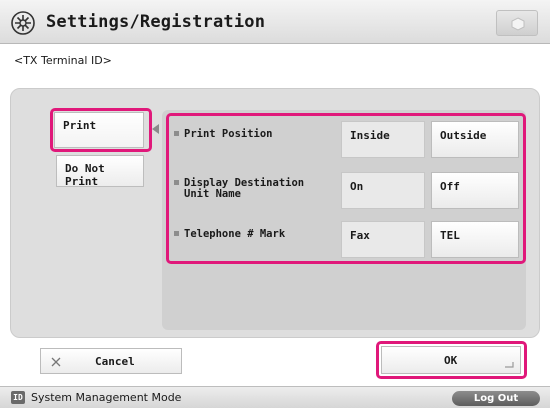 The image size is (550, 408). I want to click on cube-icon, so click(518, 24).